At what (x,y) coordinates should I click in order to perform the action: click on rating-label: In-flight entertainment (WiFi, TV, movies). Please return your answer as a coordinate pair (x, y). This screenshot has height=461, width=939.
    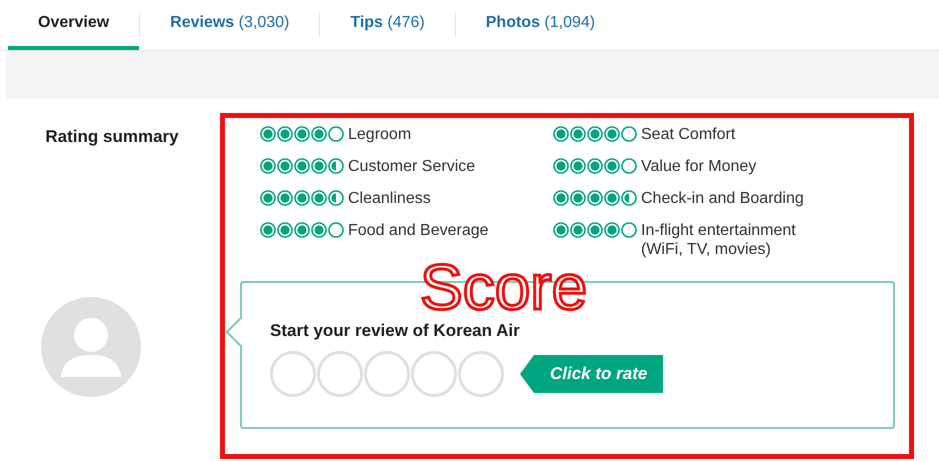
    Looking at the image, I should click on (719, 240).